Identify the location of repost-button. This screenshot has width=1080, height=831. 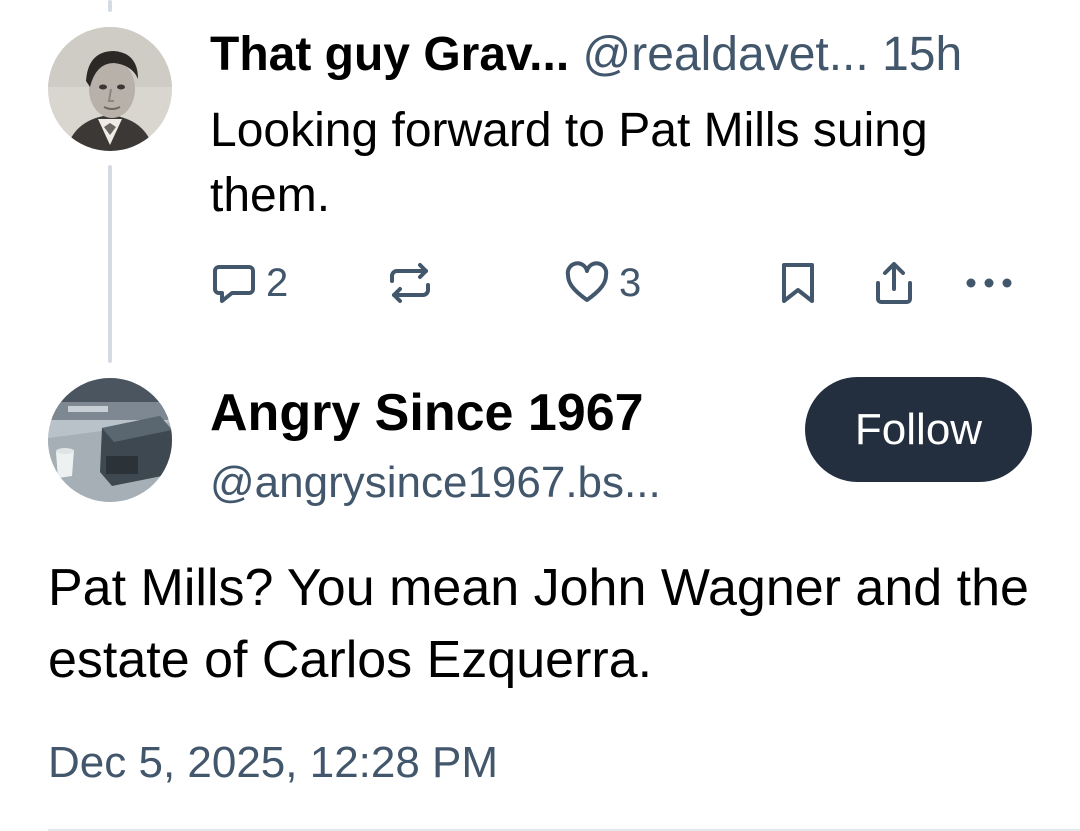
(414, 283).